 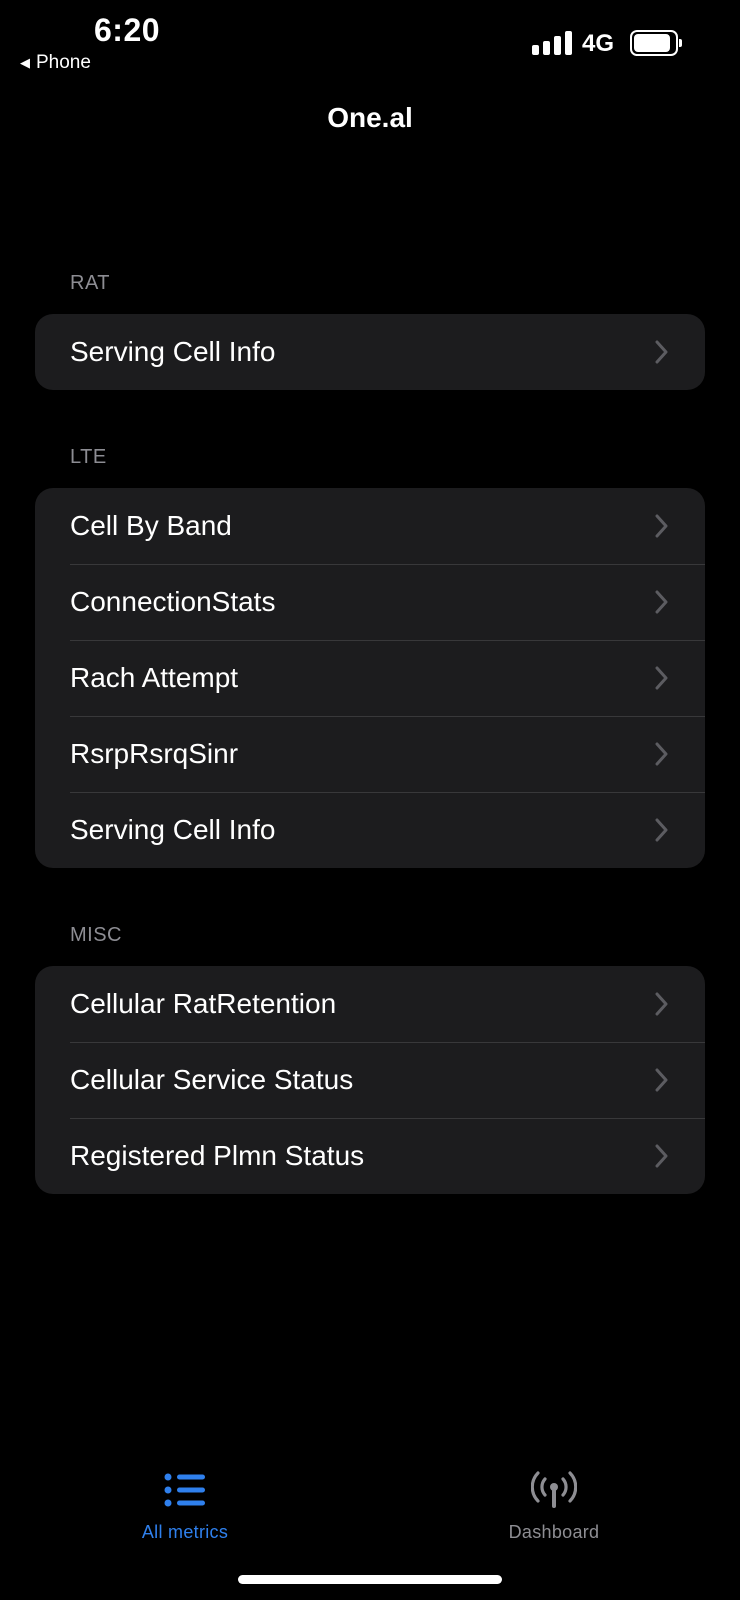 What do you see at coordinates (90, 283) in the screenshot?
I see `section-header-rat: RAT` at bounding box center [90, 283].